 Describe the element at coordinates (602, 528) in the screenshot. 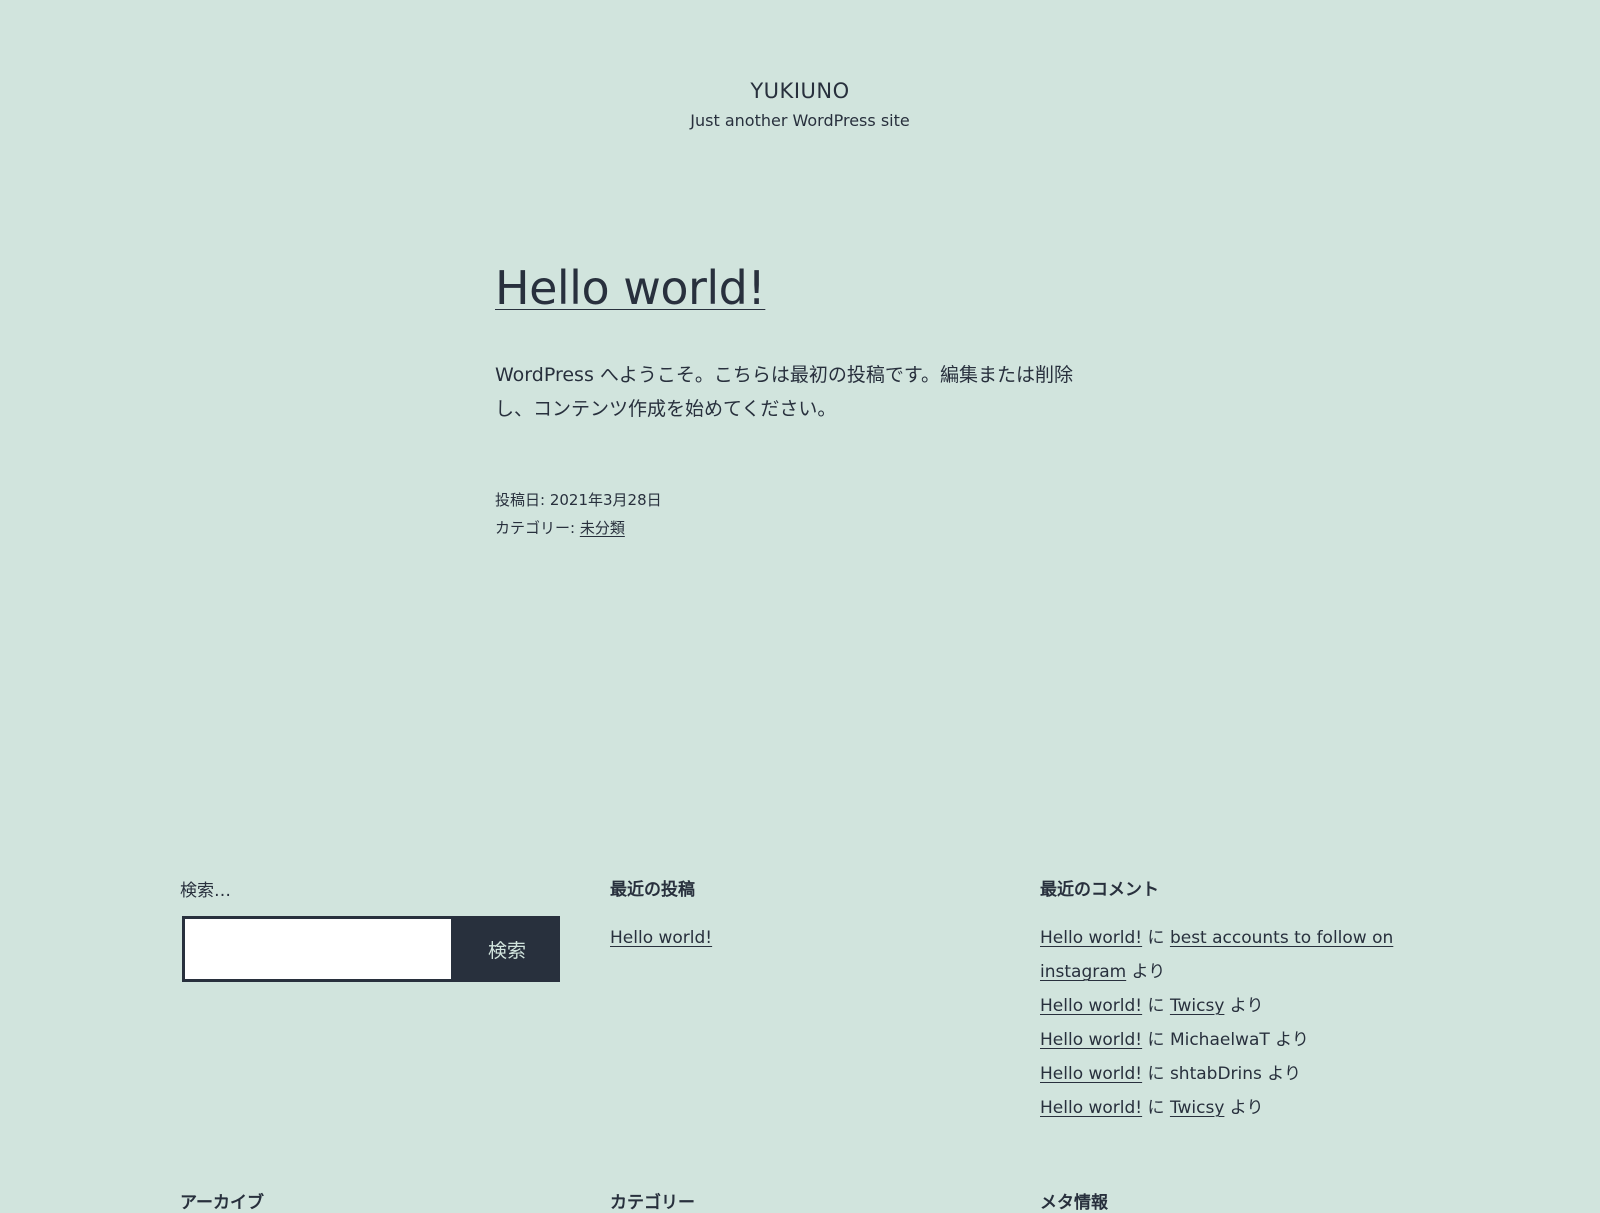

I see `post-category-link: 未分類` at that location.